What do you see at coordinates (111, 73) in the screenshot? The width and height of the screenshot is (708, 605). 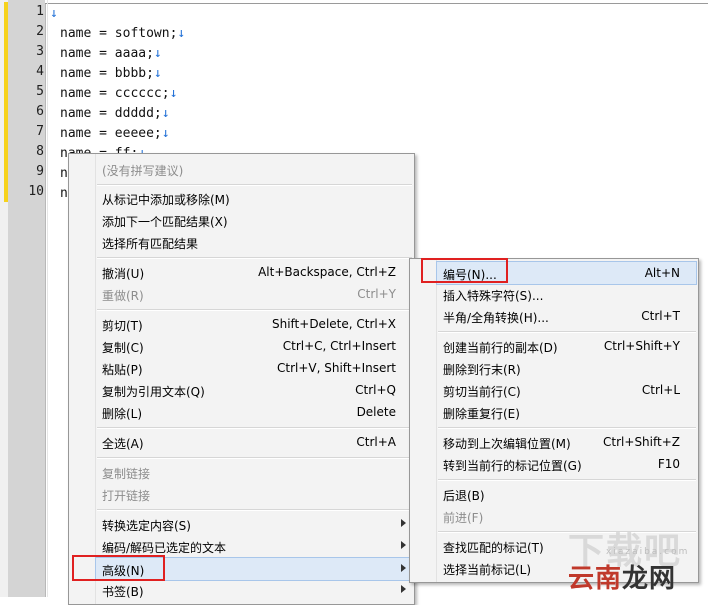 I see `code-line: name = bbbb;↓` at bounding box center [111, 73].